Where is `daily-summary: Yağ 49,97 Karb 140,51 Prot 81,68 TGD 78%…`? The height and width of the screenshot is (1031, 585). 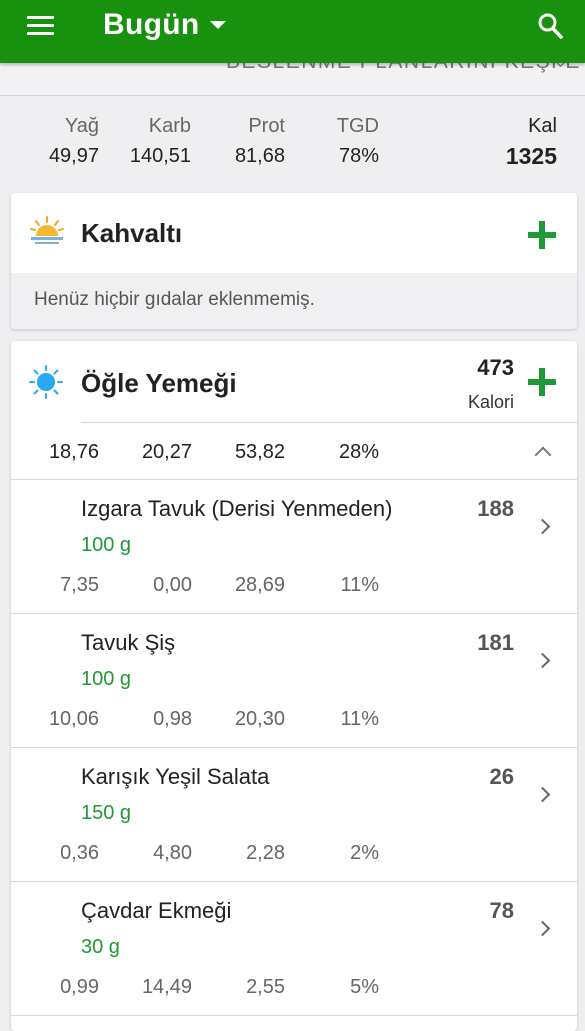
daily-summary: Yağ 49,97 Karb 140,51 Prot 81,68 TGD 78%… is located at coordinates (292, 143).